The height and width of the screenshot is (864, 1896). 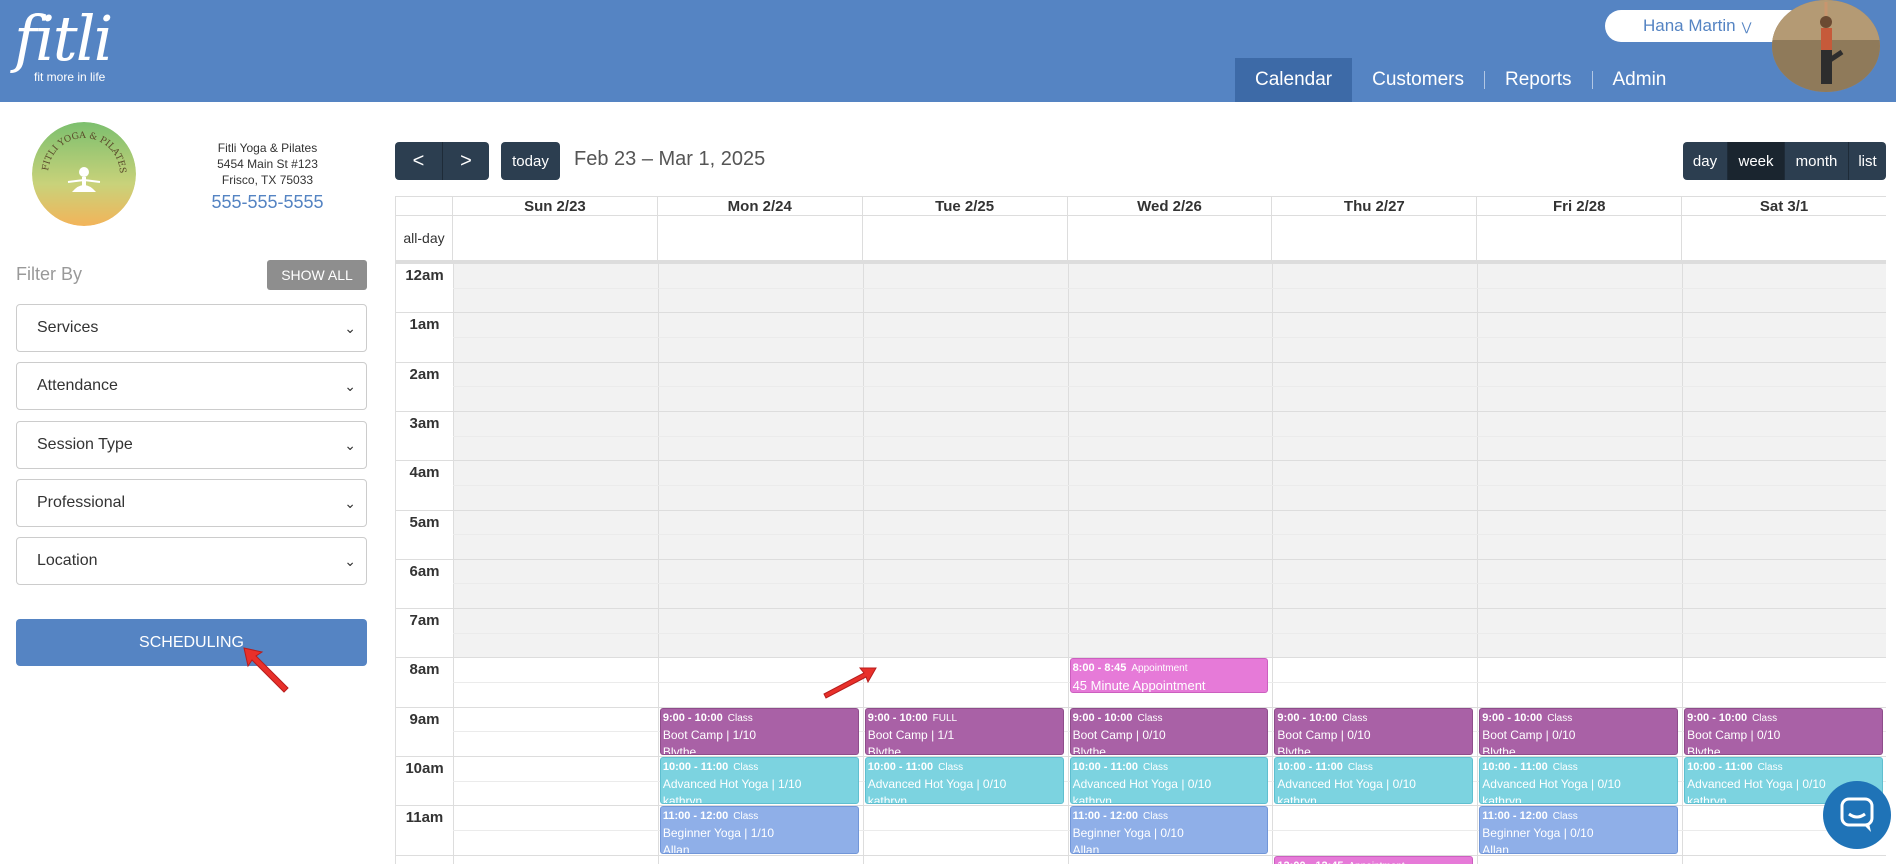 What do you see at coordinates (424, 768) in the screenshot?
I see `hour-label: 10am` at bounding box center [424, 768].